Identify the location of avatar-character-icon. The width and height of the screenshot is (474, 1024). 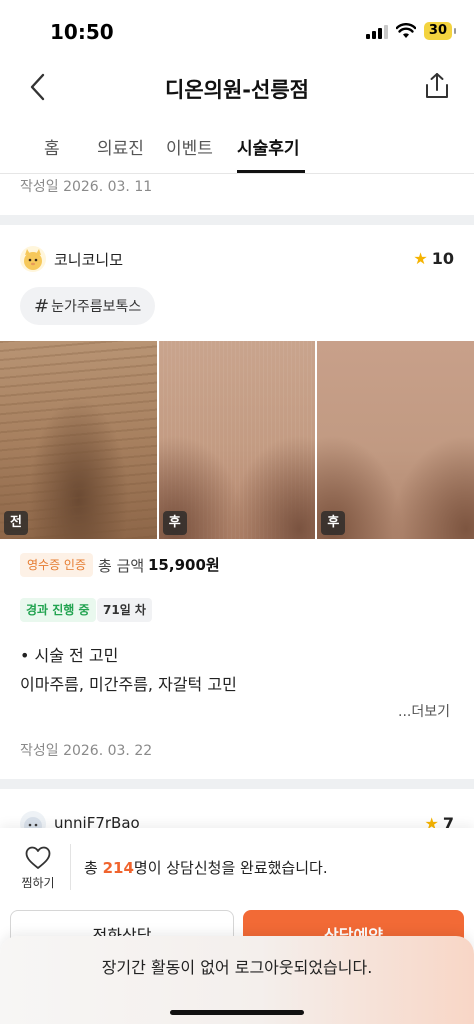
(33, 259).